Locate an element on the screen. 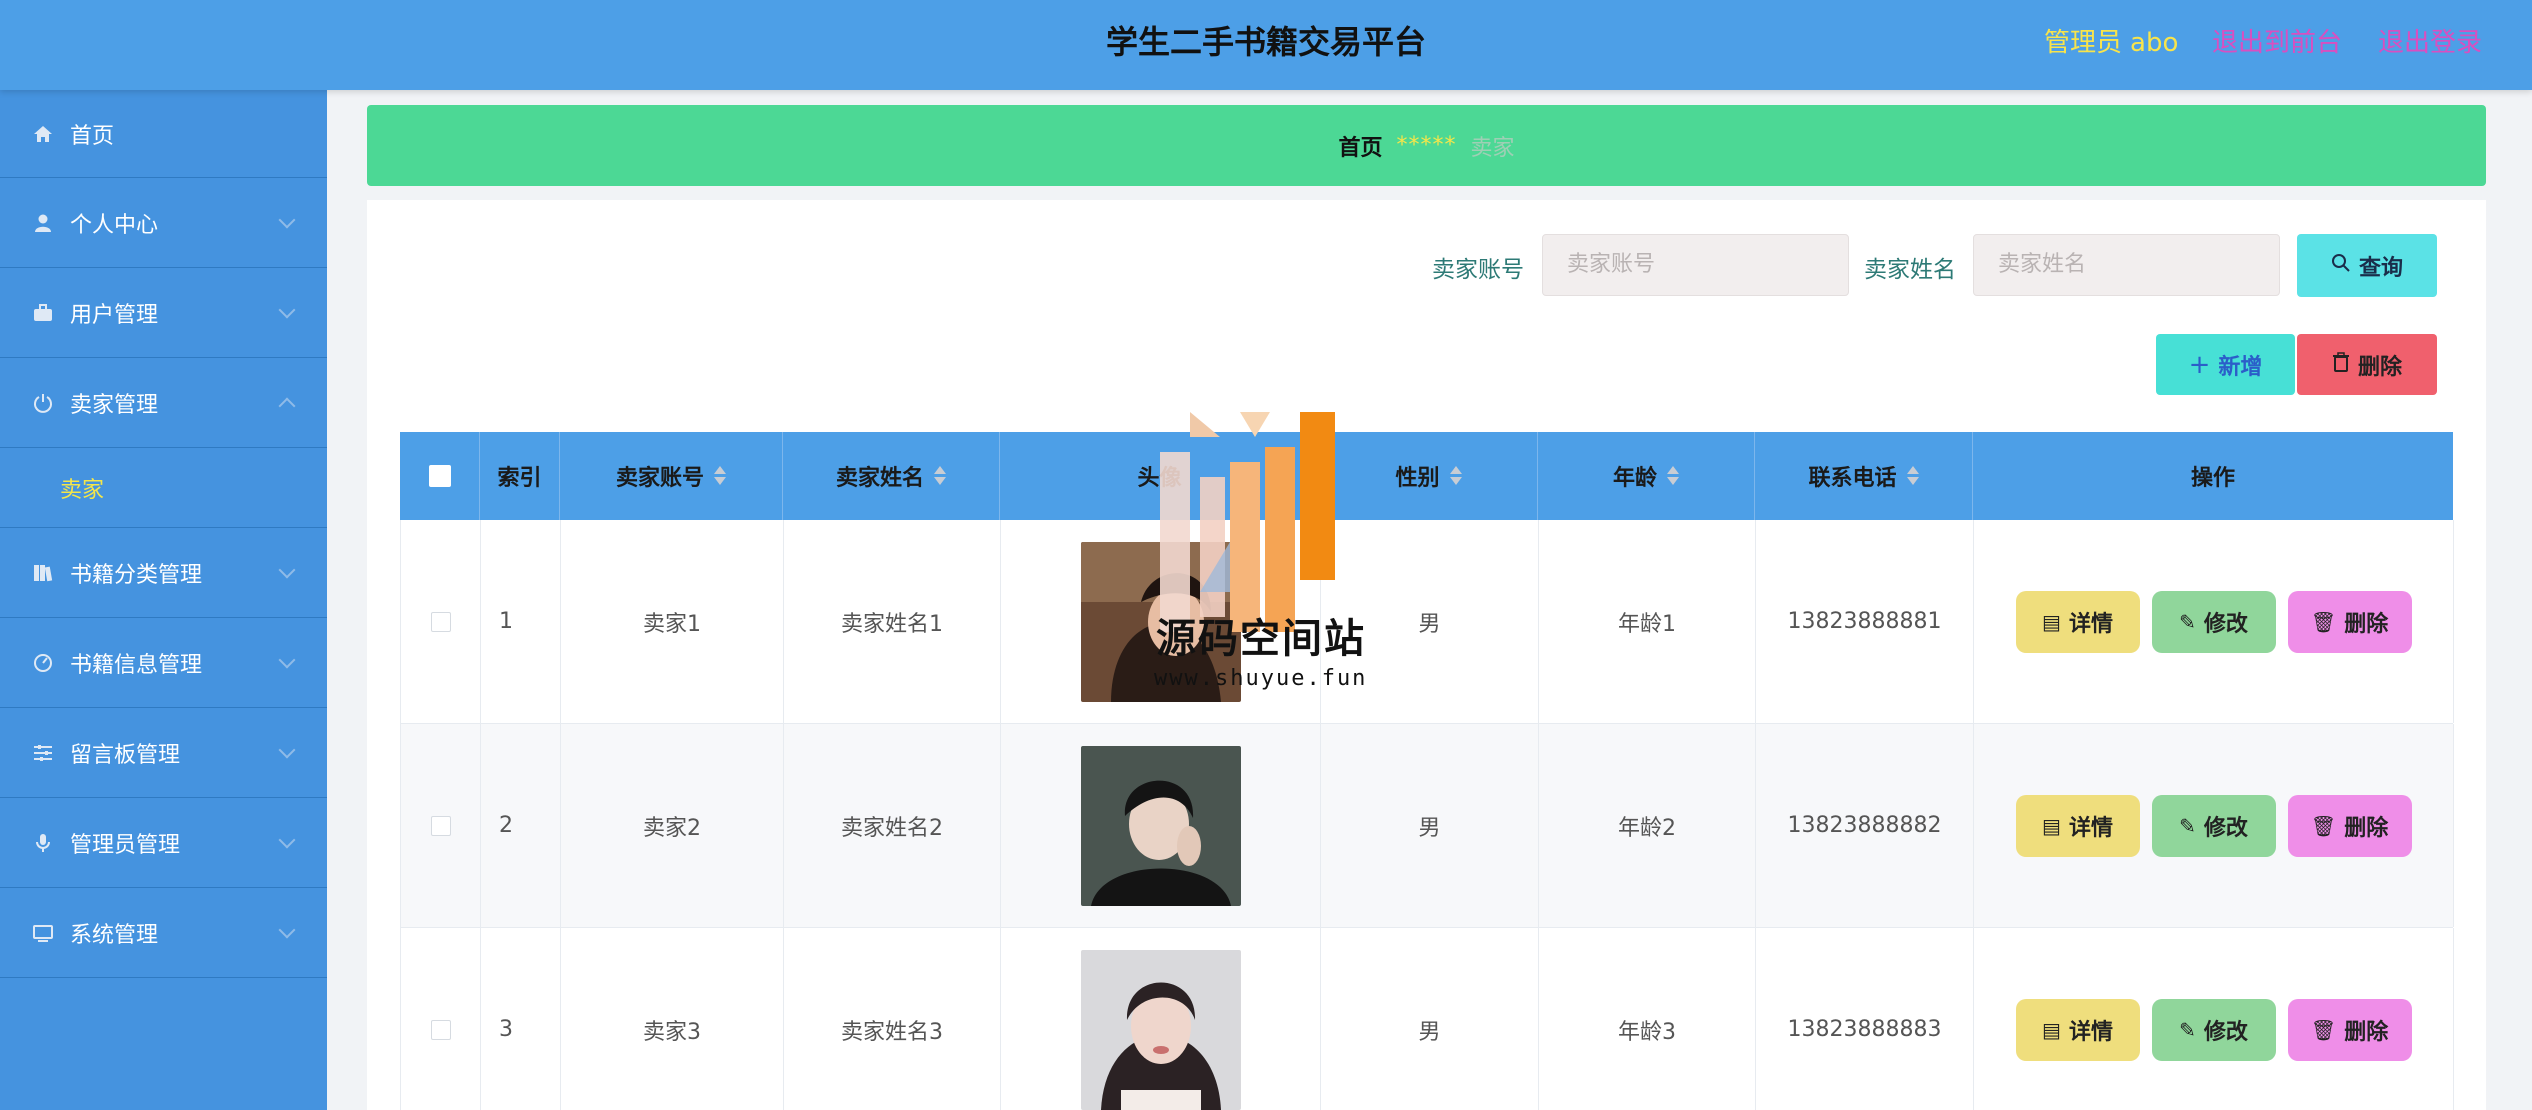 The width and height of the screenshot is (2532, 1110). cell-index: 1 is located at coordinates (521, 621).